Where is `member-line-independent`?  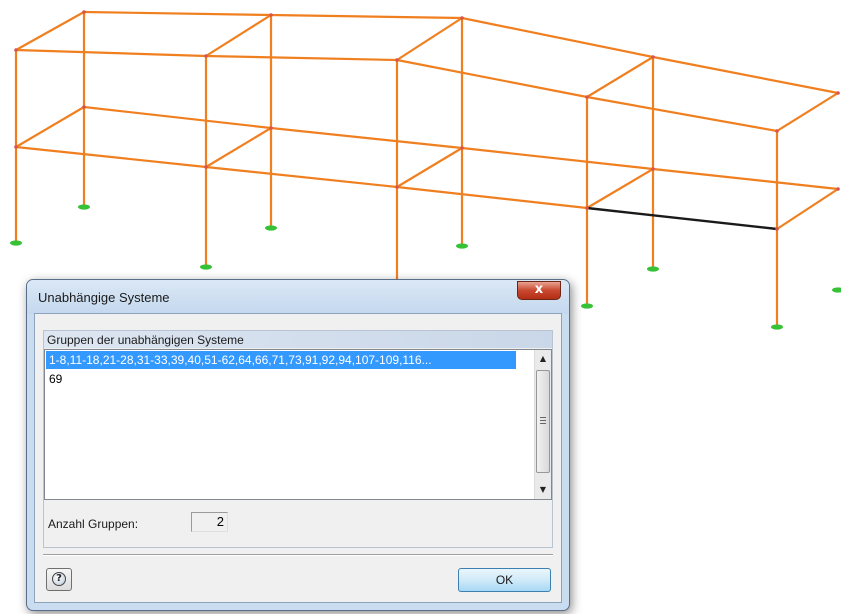
member-line-independent is located at coordinates (682, 218).